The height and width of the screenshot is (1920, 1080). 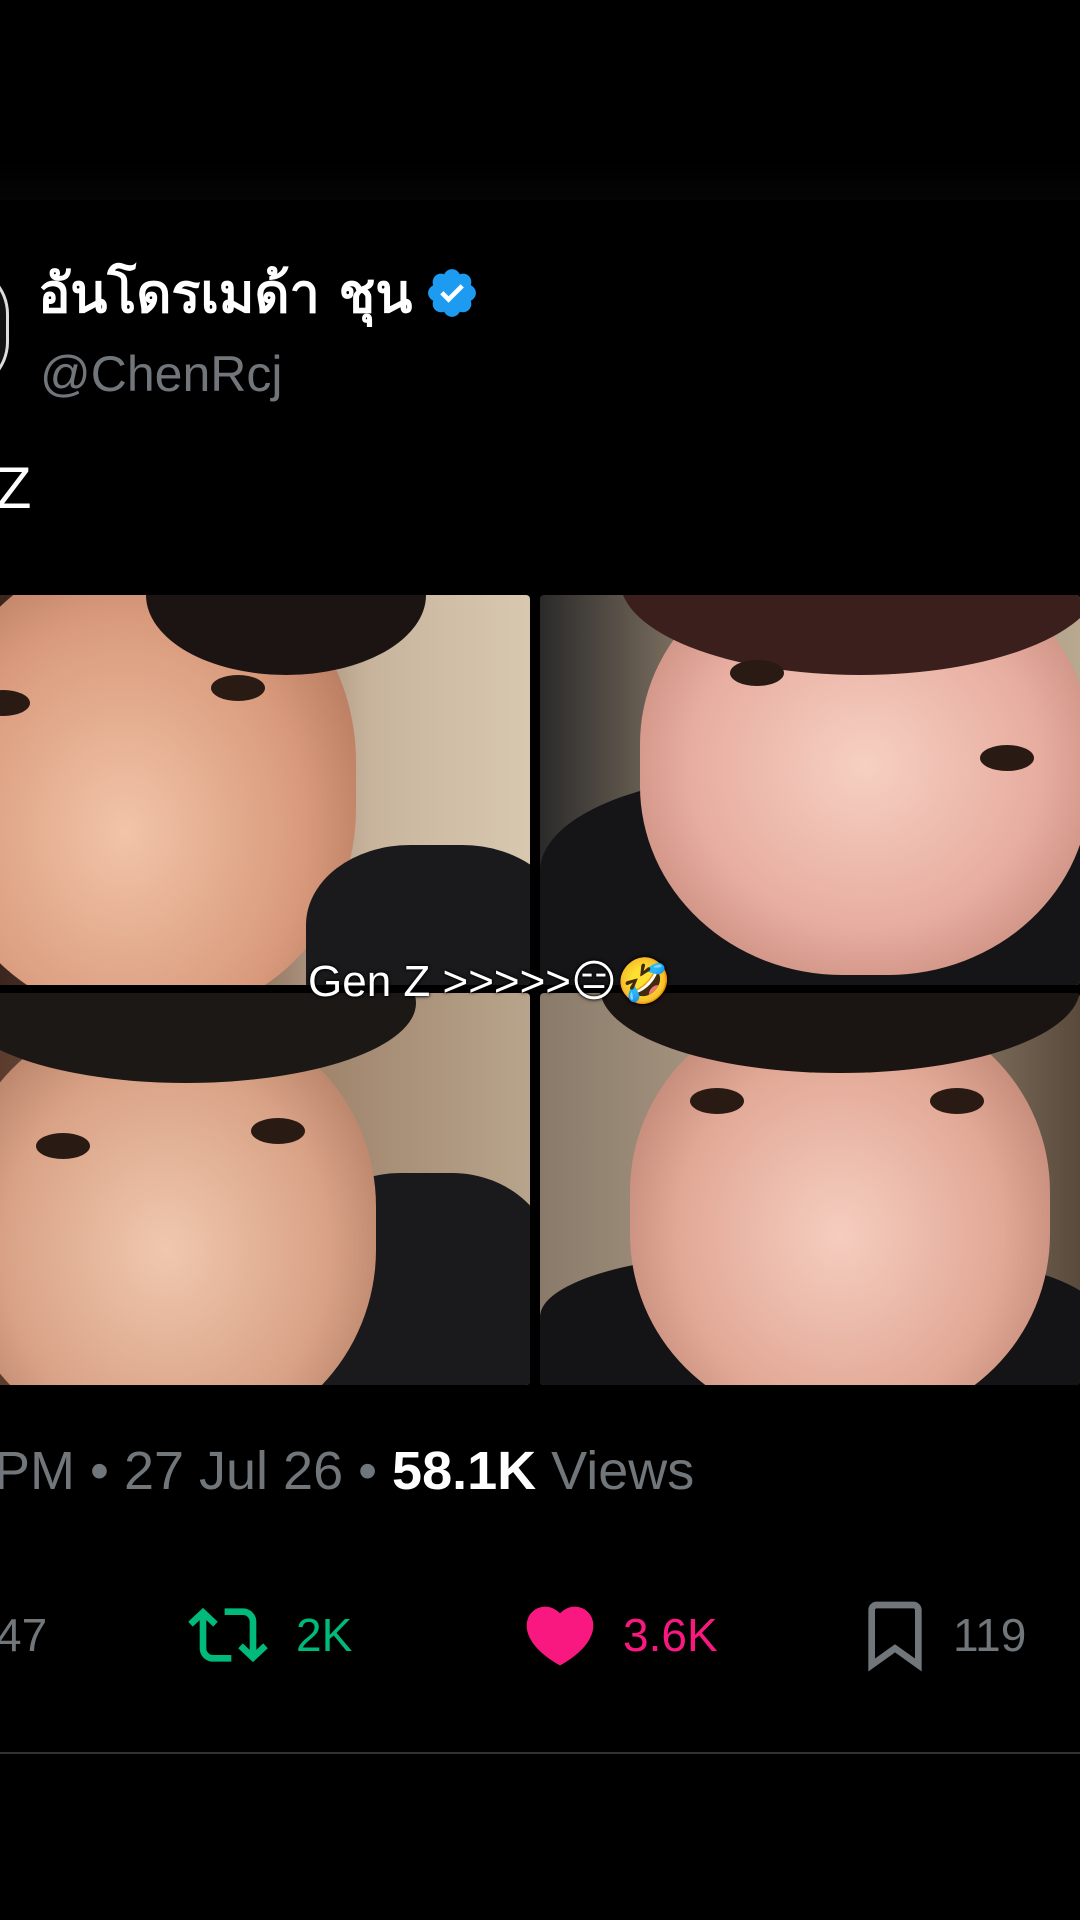 I want to click on views-label: Views, so click(x=623, y=1471).